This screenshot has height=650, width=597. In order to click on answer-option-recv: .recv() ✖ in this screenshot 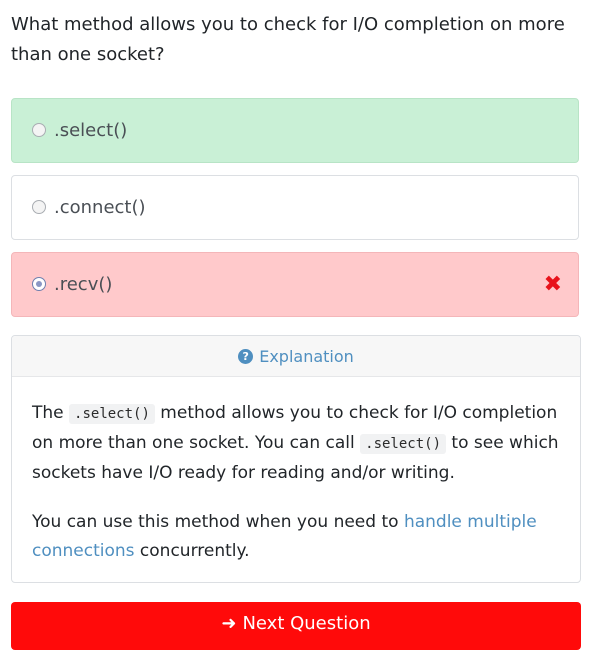, I will do `click(295, 284)`.